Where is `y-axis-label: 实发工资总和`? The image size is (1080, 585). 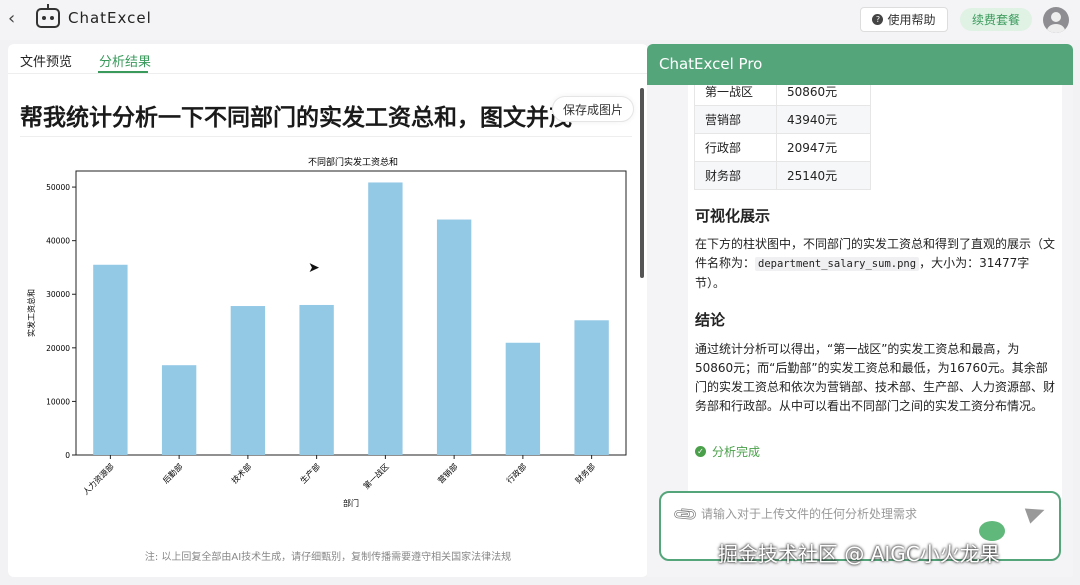 y-axis-label: 实发工资总和 is located at coordinates (31, 313).